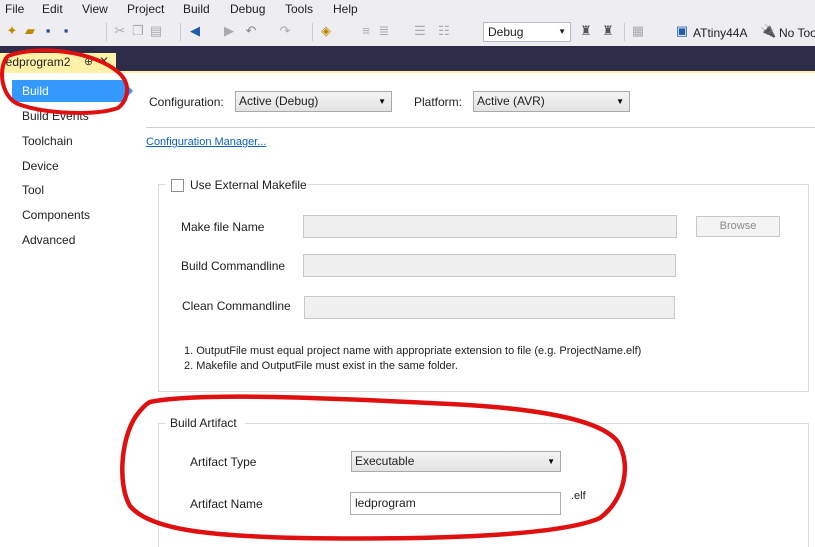 This screenshot has width=815, height=547. I want to click on build-commandline-label: Build Commandline, so click(233, 266).